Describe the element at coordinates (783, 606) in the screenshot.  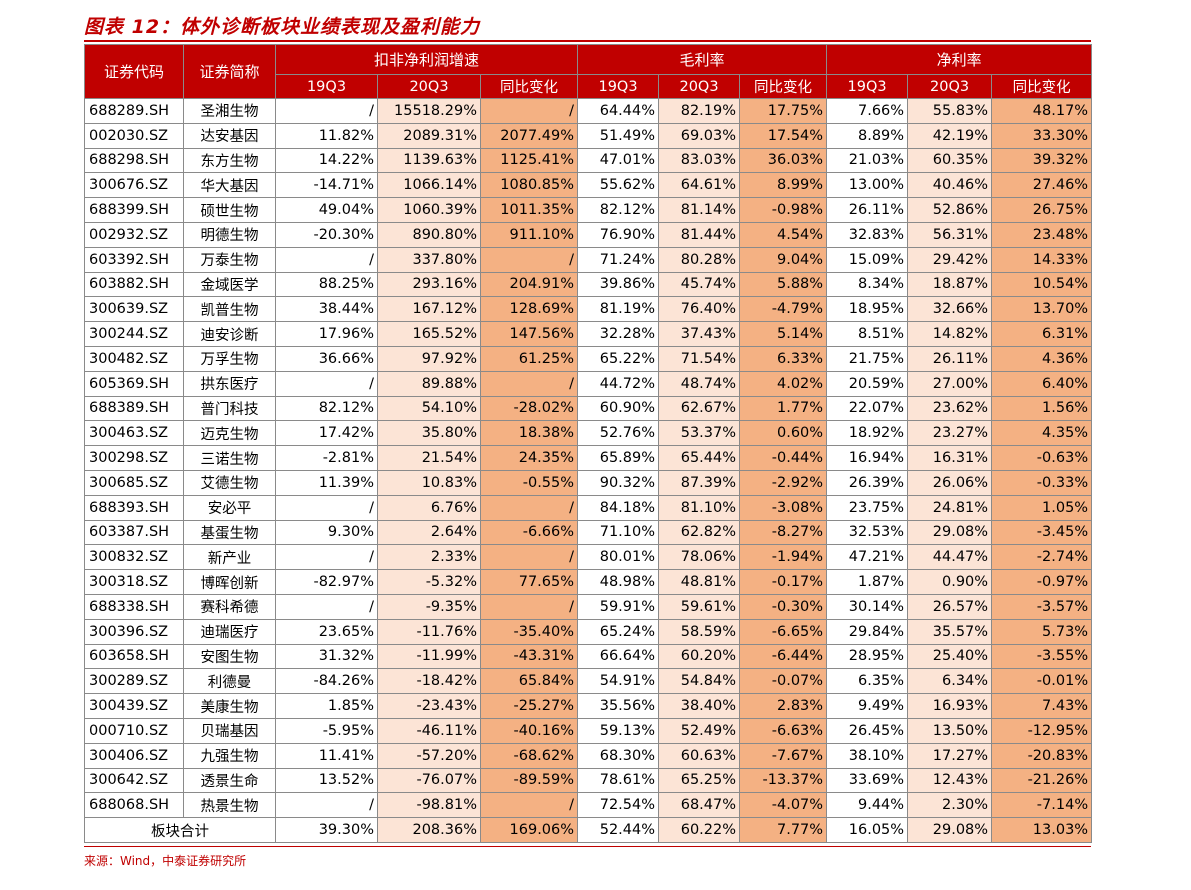
I see `cell-value: -0.30%` at that location.